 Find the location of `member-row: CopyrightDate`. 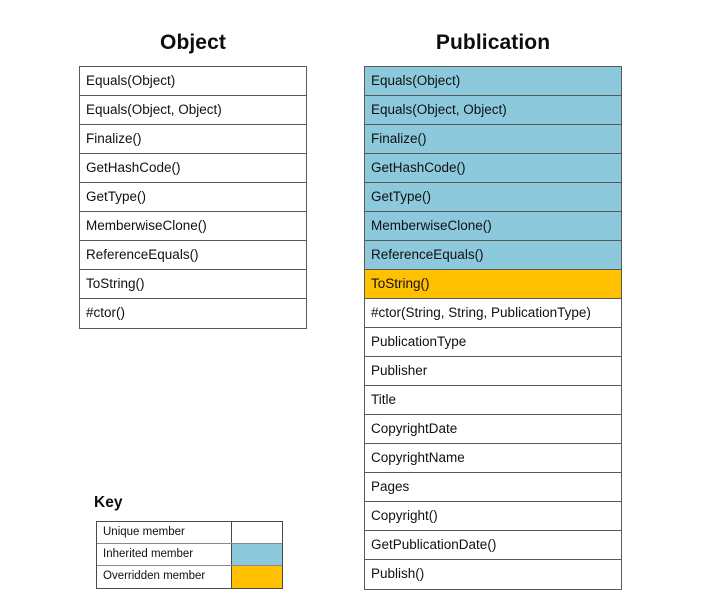

member-row: CopyrightDate is located at coordinates (493, 429).